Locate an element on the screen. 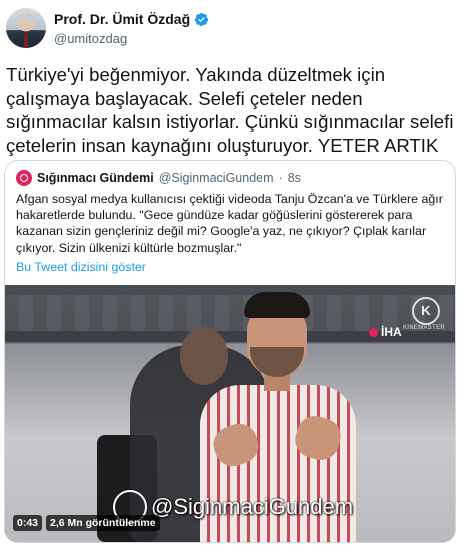  speaker-beard is located at coordinates (277, 362).